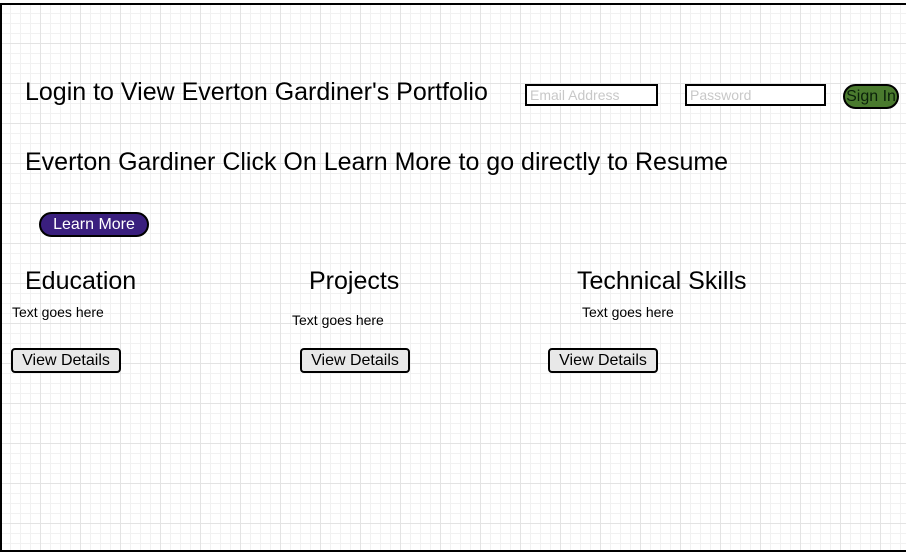 Image resolution: width=908 pixels, height=554 pixels. Describe the element at coordinates (662, 281) in the screenshot. I see `technical-skills-title: Technical Skills` at that location.